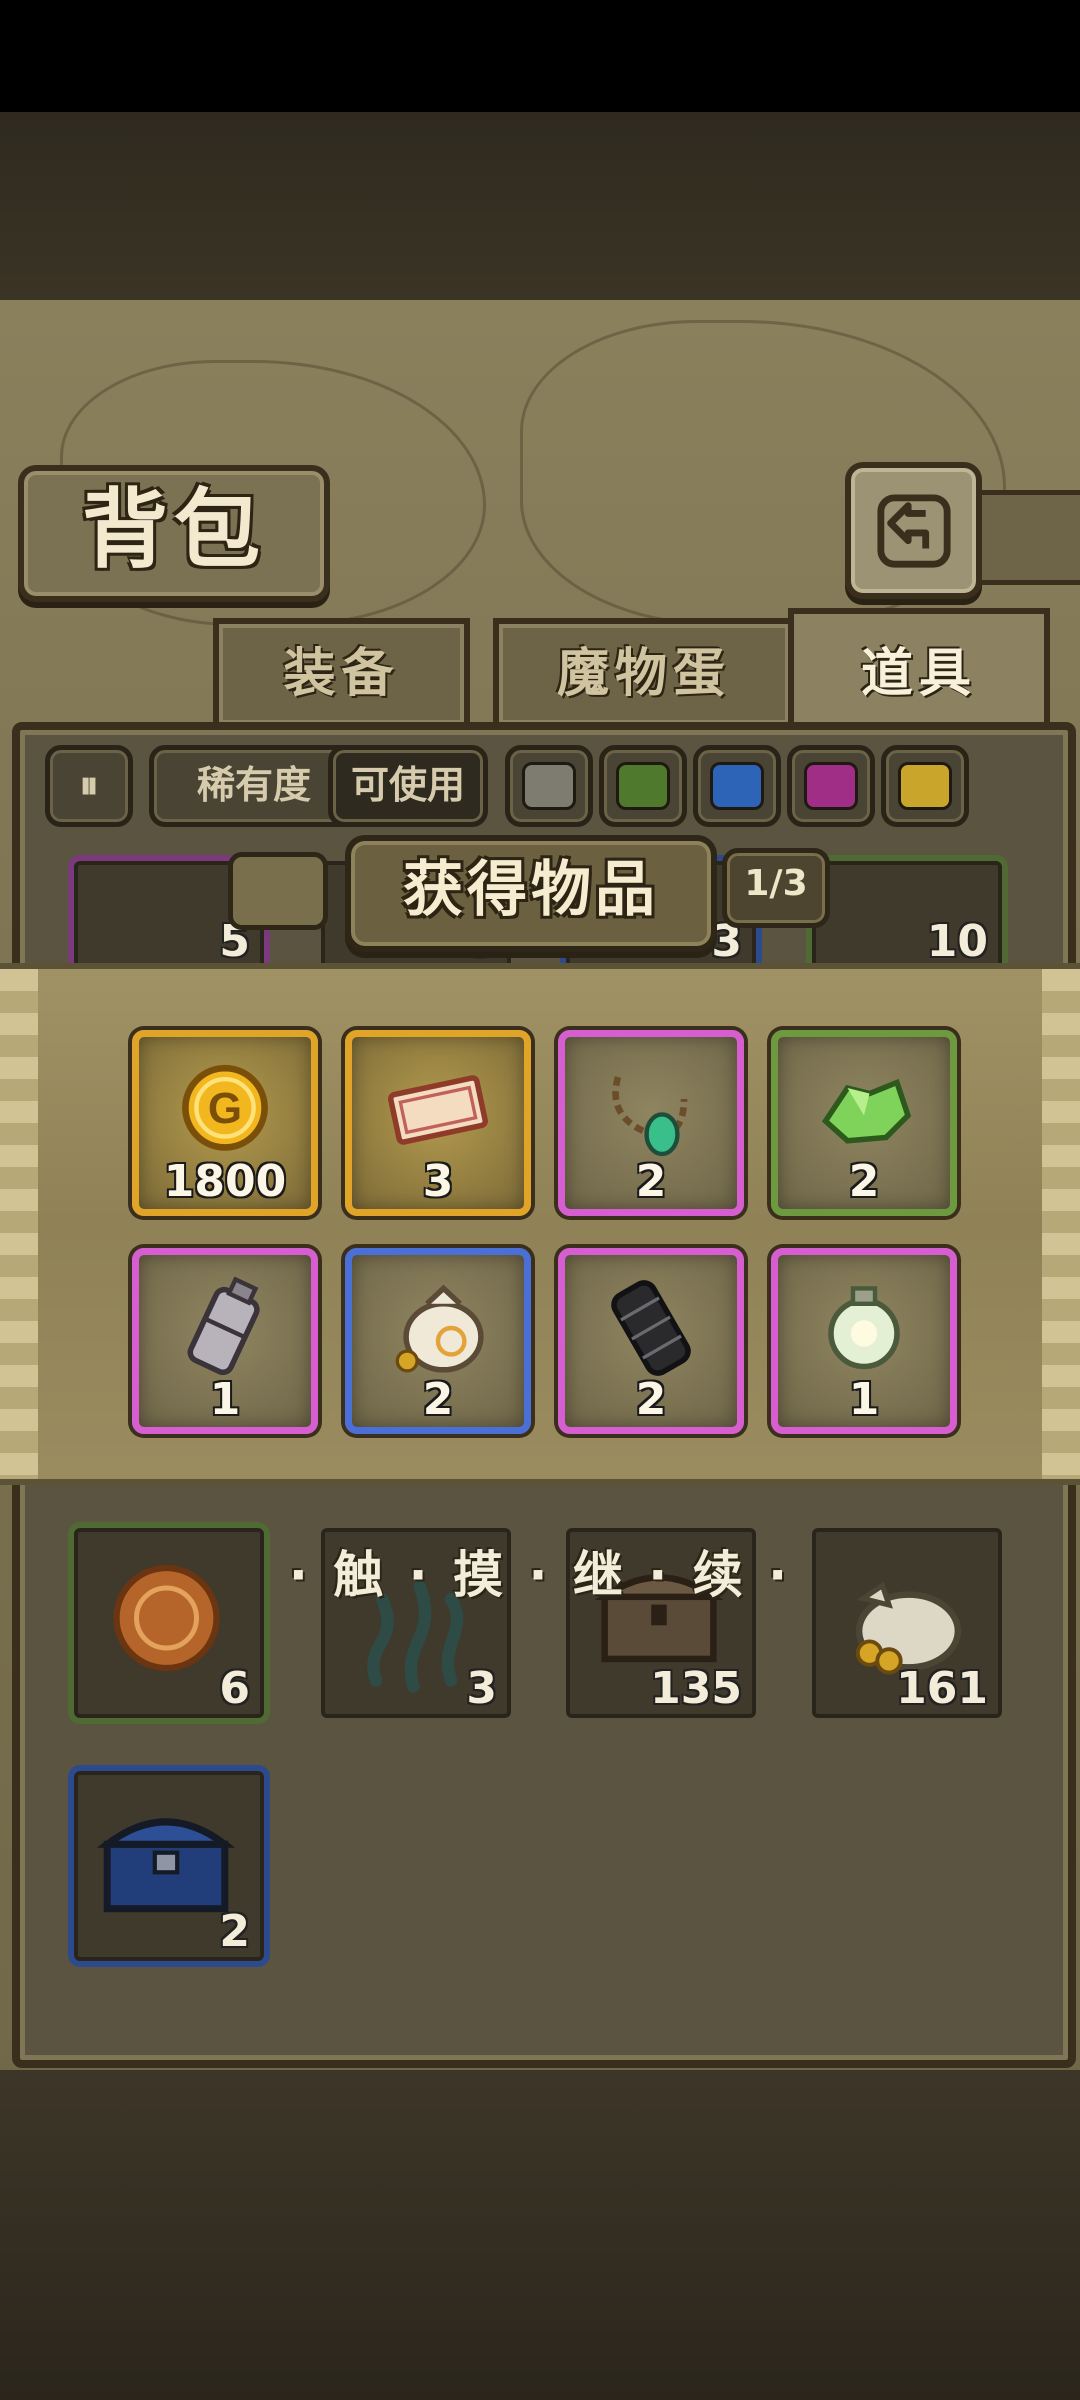 The height and width of the screenshot is (2400, 1080). What do you see at coordinates (696, 1688) in the screenshot?
I see `item-count: 135` at bounding box center [696, 1688].